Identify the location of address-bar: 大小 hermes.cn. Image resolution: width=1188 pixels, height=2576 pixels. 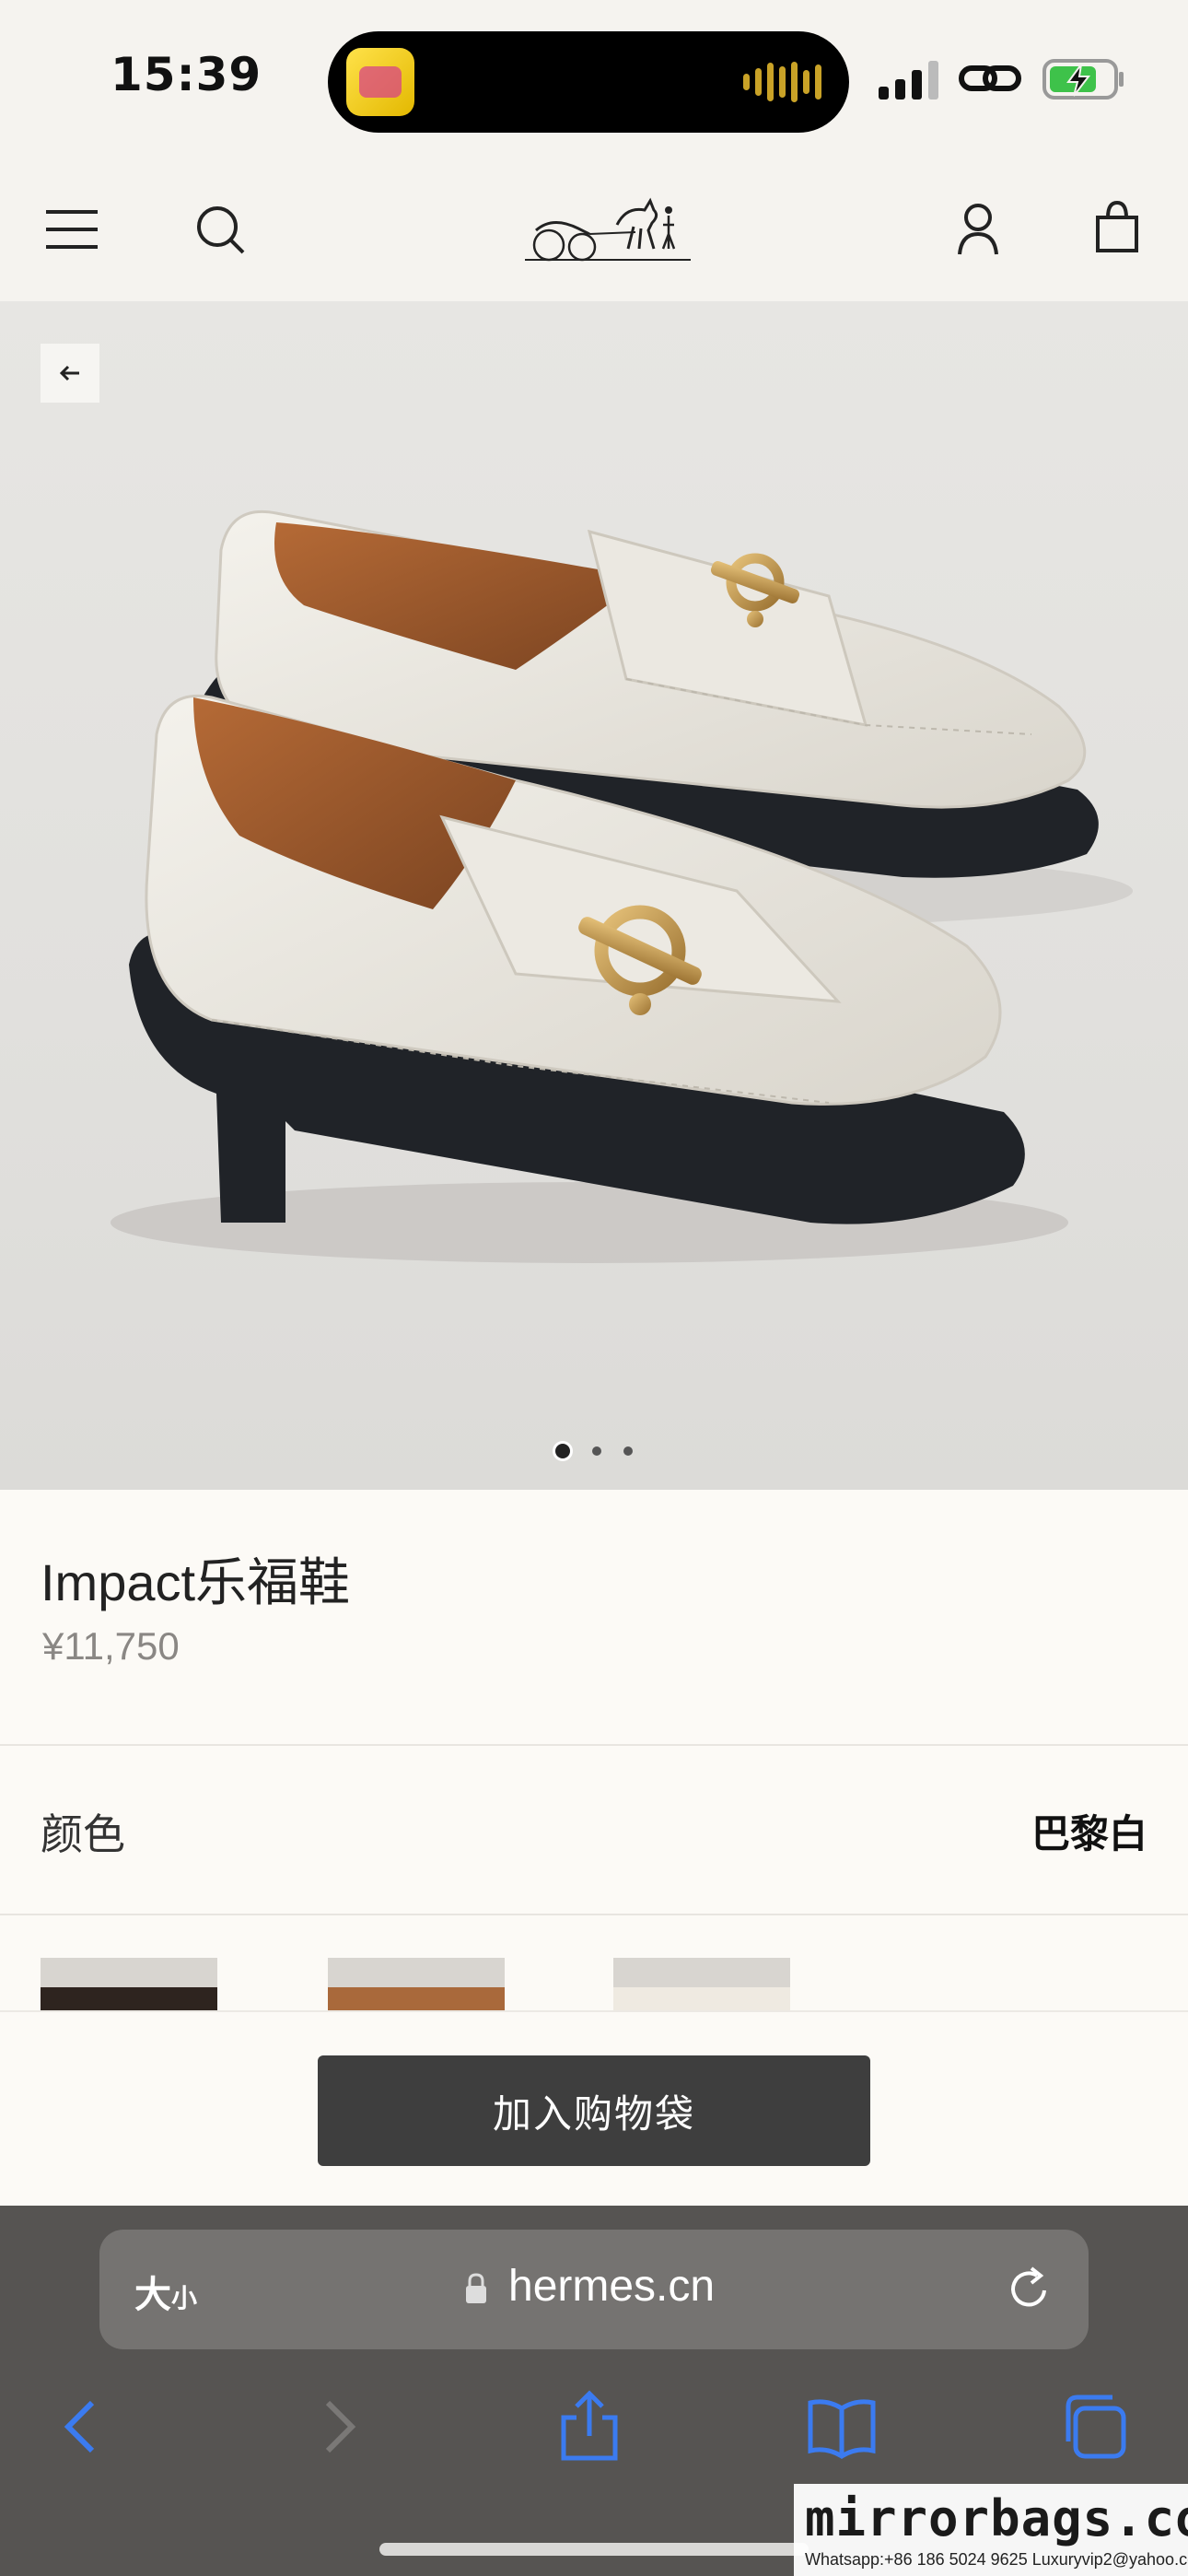
(594, 2289).